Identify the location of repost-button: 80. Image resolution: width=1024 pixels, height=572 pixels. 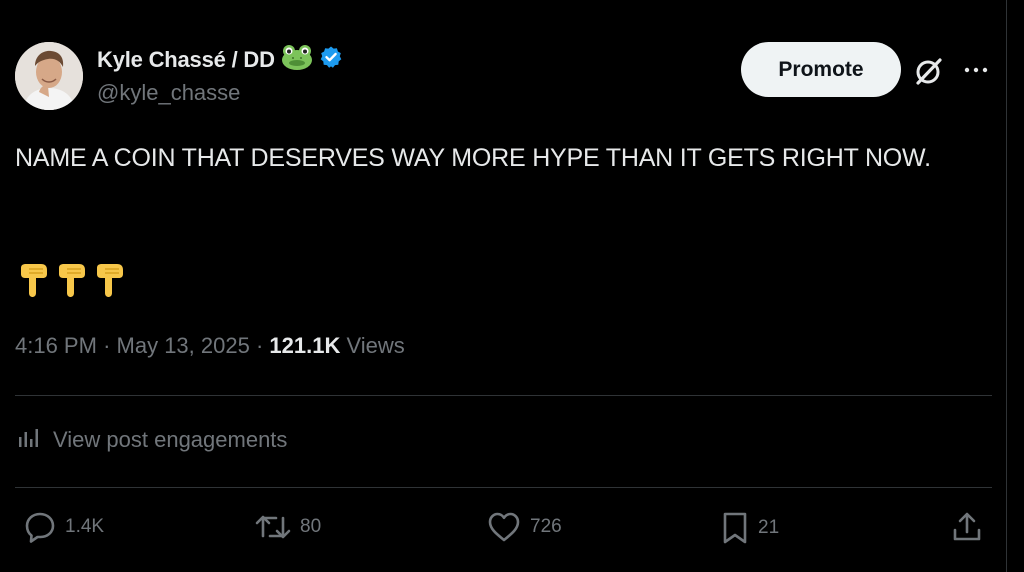
(287, 527).